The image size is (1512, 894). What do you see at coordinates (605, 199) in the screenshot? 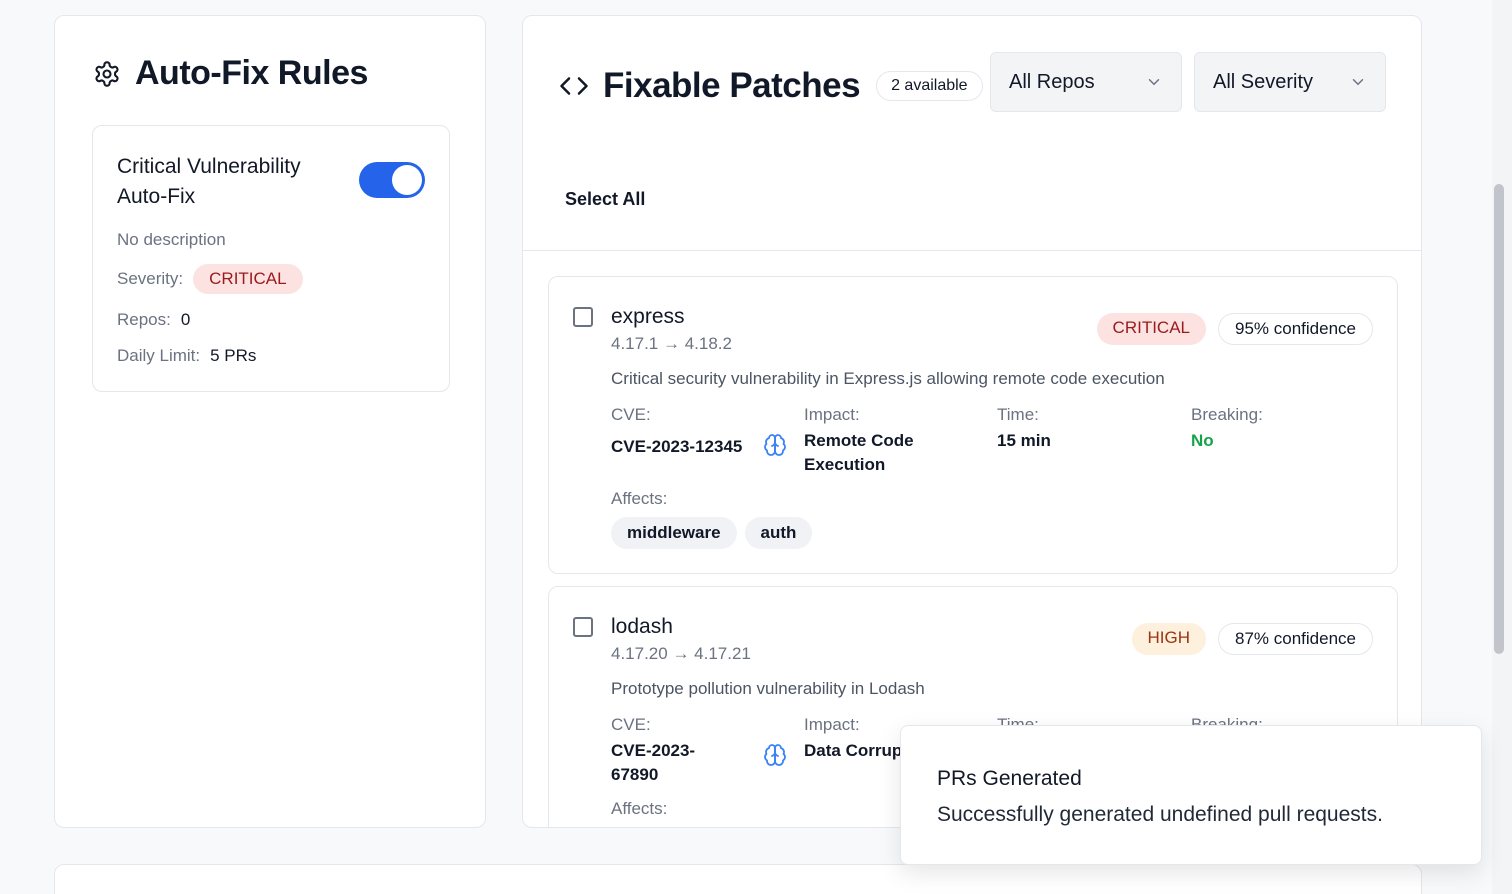
I see `select-all-button: Select All` at bounding box center [605, 199].